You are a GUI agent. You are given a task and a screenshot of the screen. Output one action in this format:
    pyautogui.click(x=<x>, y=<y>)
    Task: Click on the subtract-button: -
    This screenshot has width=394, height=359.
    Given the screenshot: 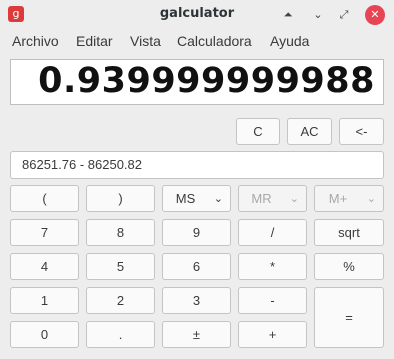 What is the action you would take?
    pyautogui.click(x=272, y=300)
    